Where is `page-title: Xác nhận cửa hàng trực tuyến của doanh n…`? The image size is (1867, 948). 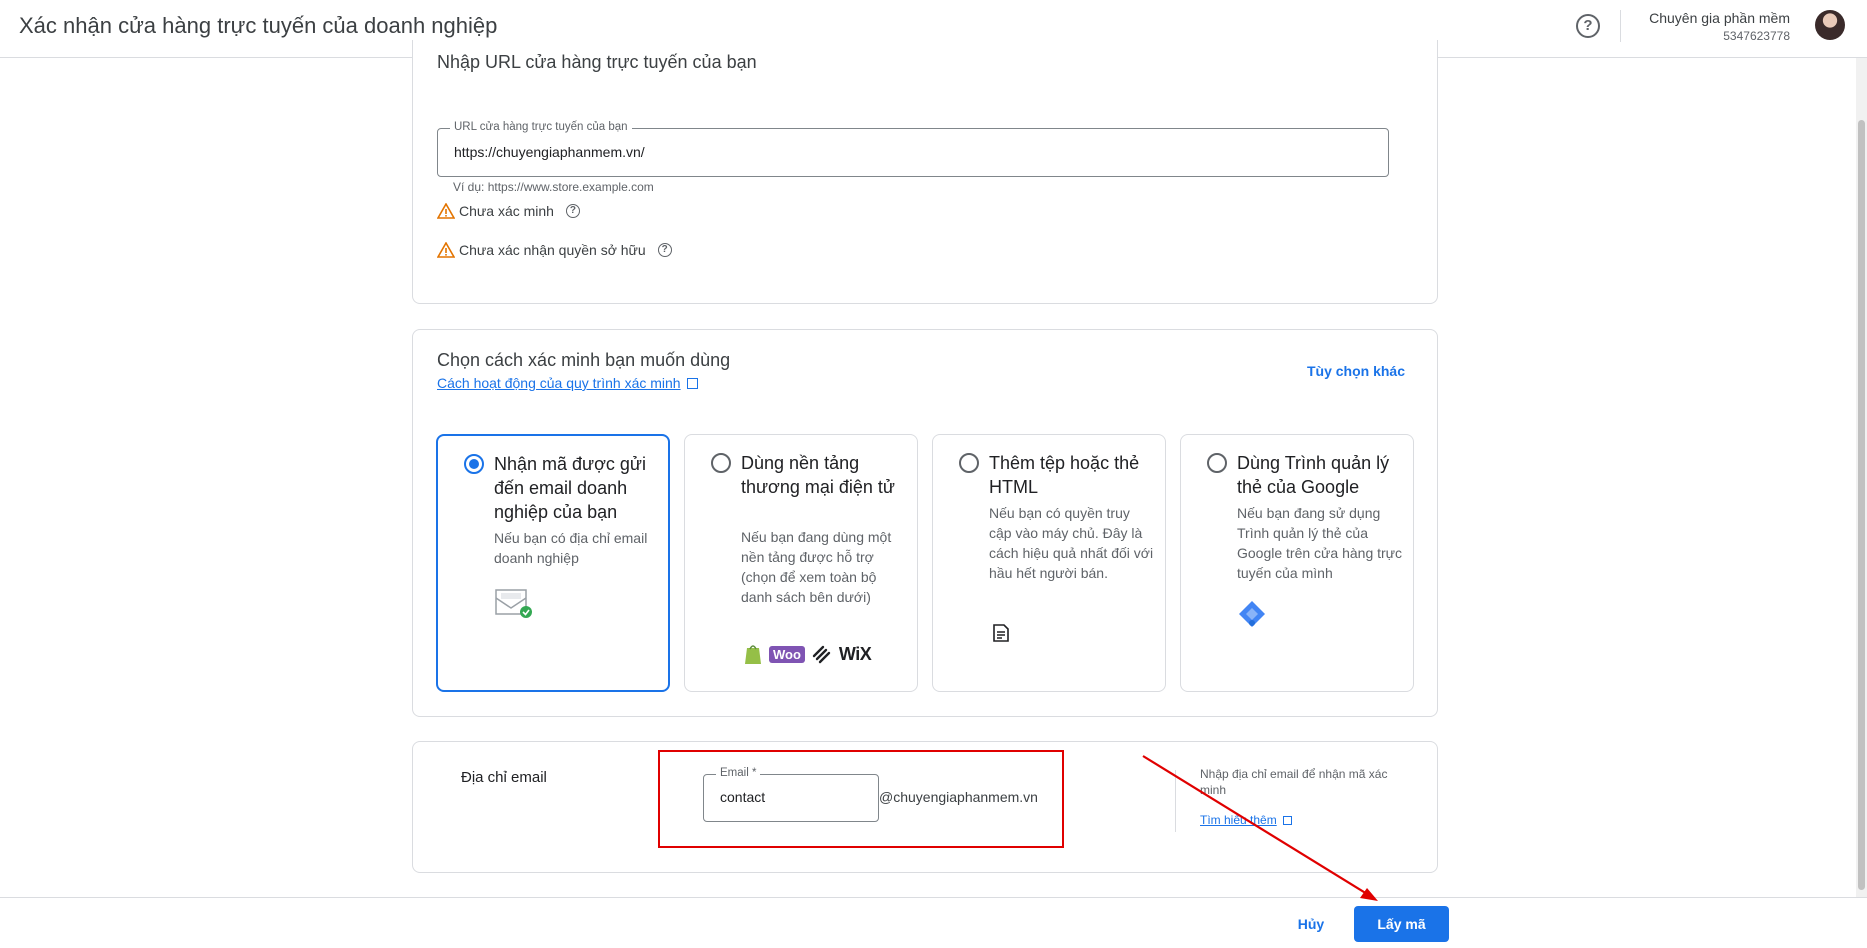 page-title: Xác nhận cửa hàng trực tuyến của doanh n… is located at coordinates (258, 25).